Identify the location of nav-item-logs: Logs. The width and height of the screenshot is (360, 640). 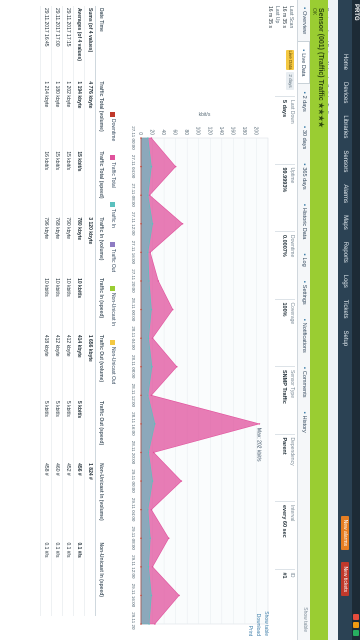
(345, 281).